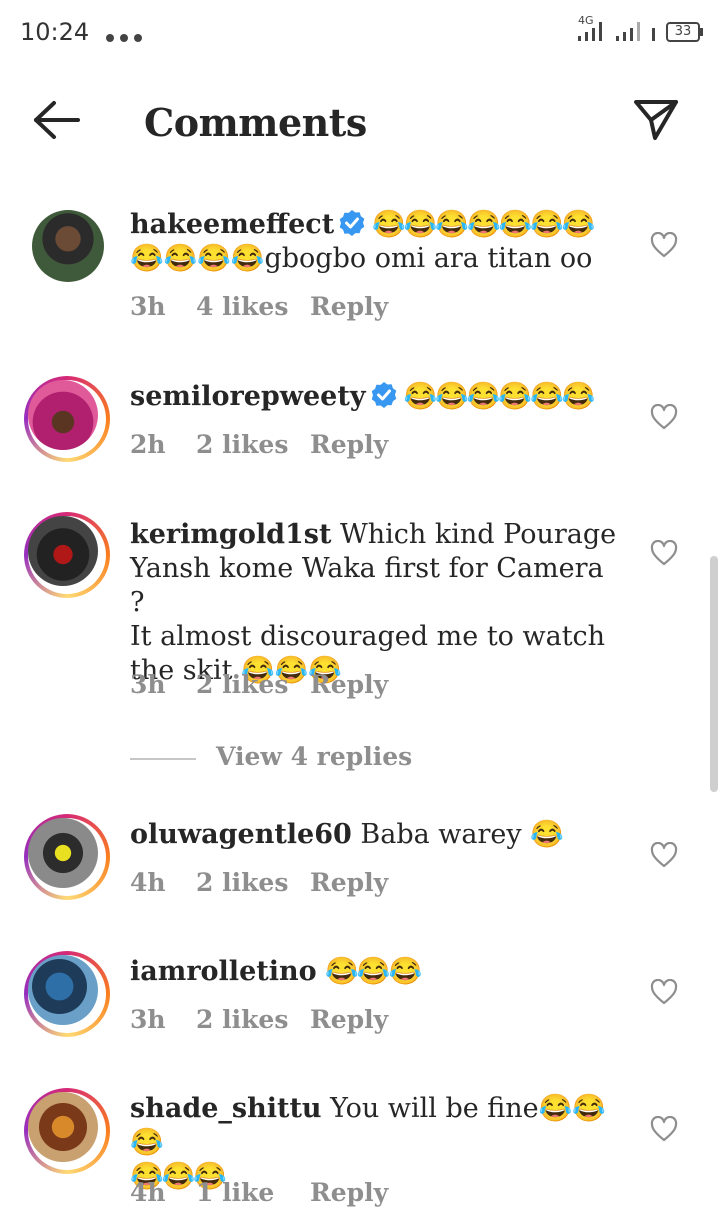  What do you see at coordinates (314, 756) in the screenshot?
I see `view-replies-label: View 4 replies` at bounding box center [314, 756].